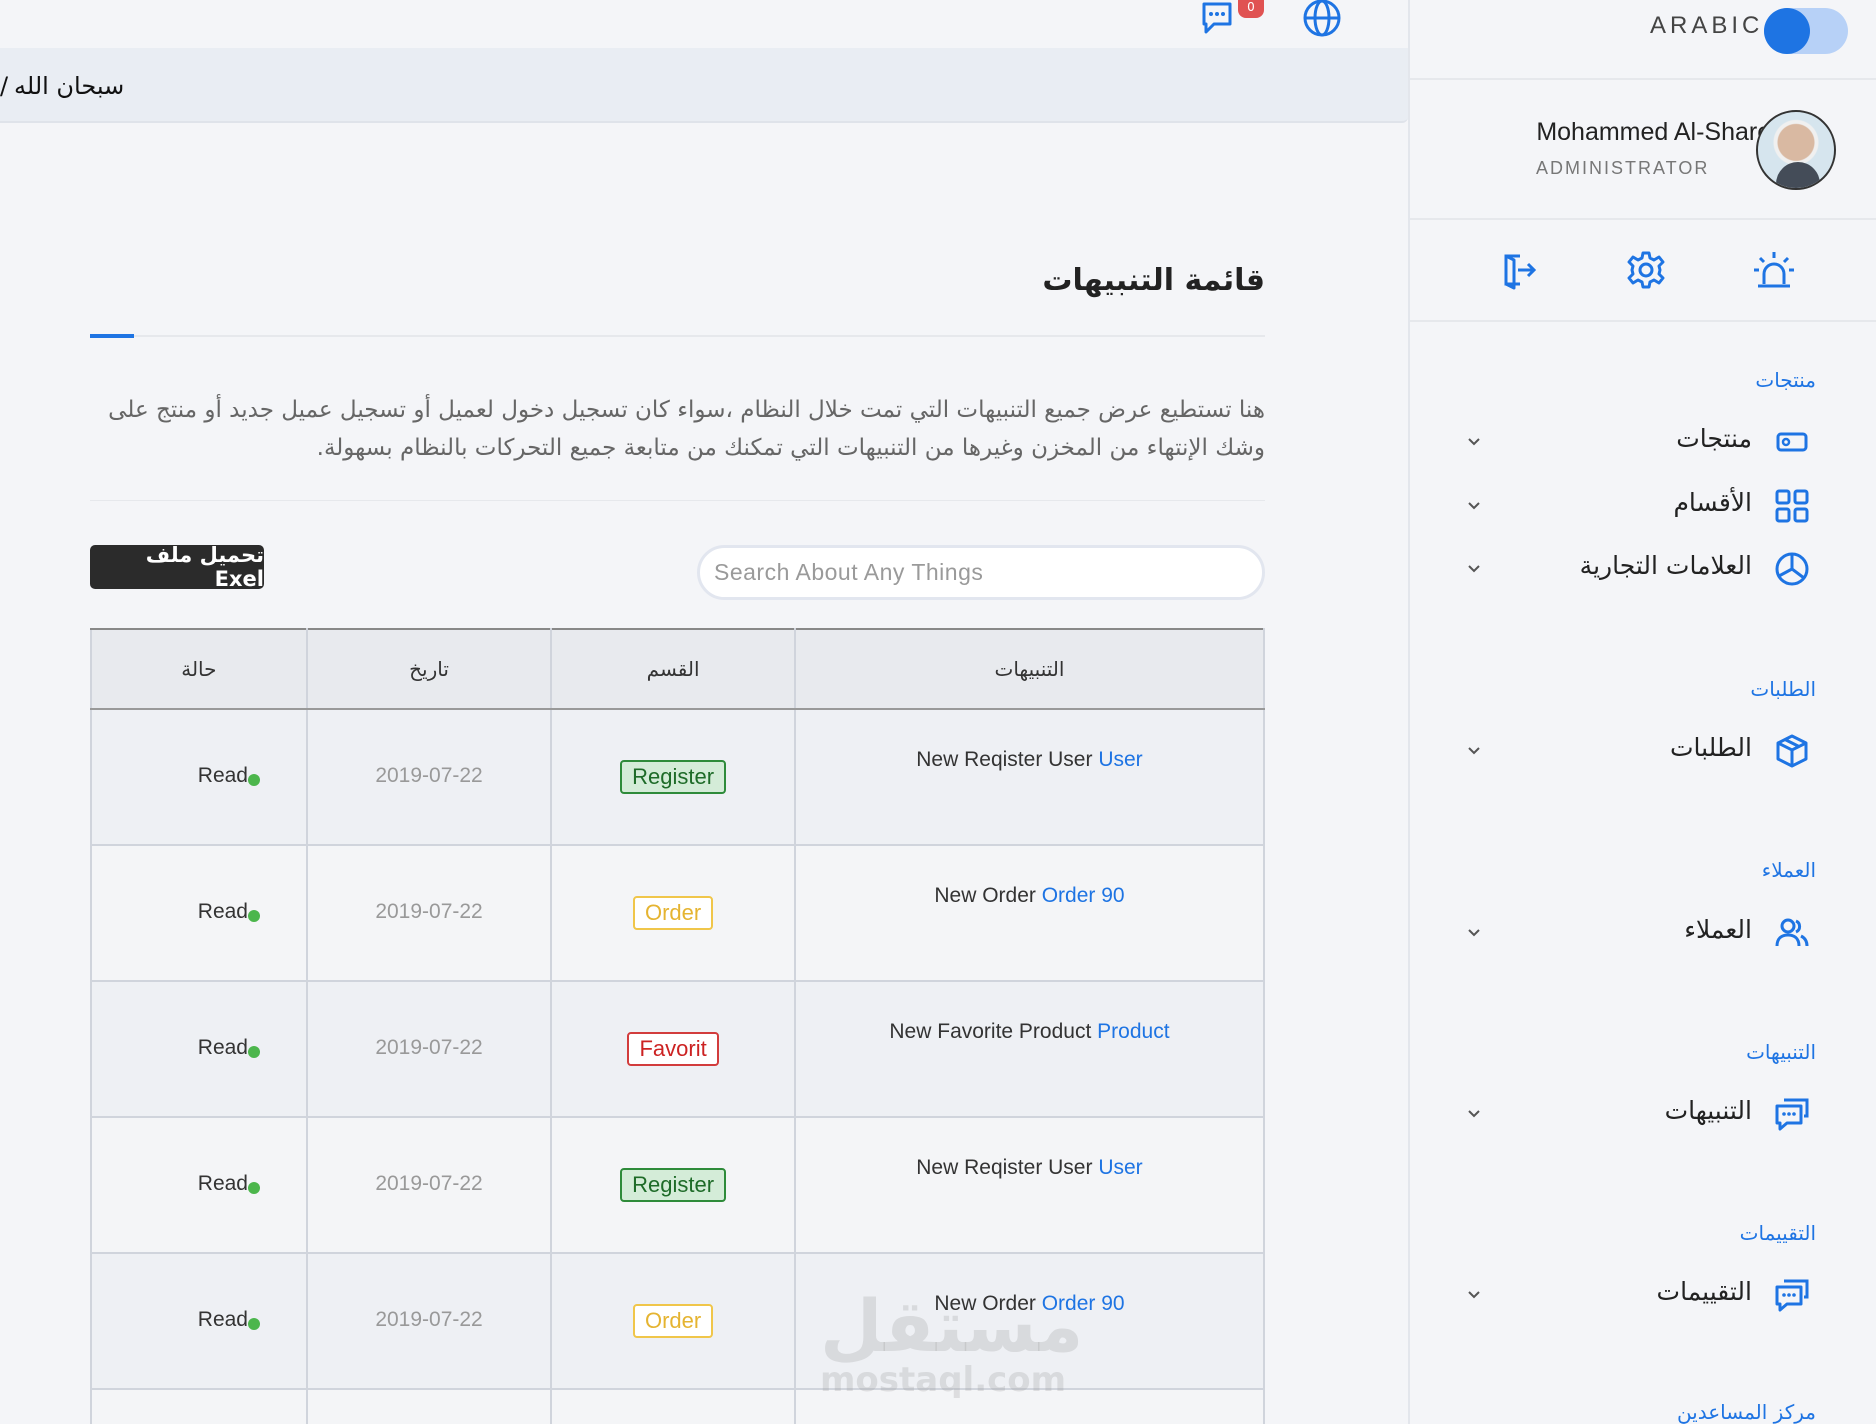 The image size is (1876, 1424). Describe the element at coordinates (1781, 1052) in the screenshot. I see `section-title-notifications: التنبيهات` at that location.